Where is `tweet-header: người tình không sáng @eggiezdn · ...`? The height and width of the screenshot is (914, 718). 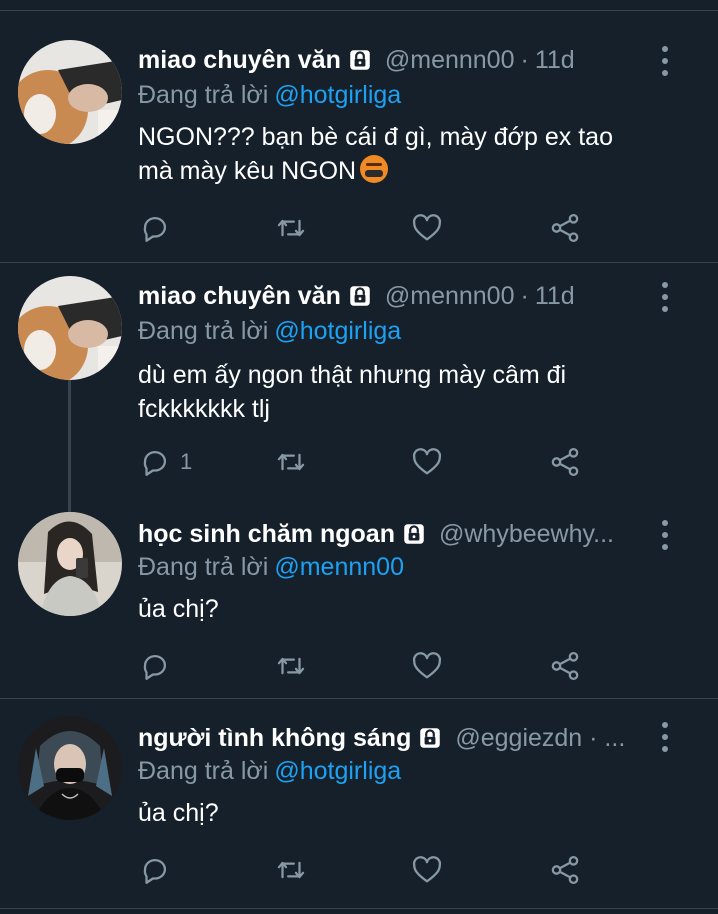 tweet-header: người tình không sáng @eggiezdn · ... is located at coordinates (393, 738).